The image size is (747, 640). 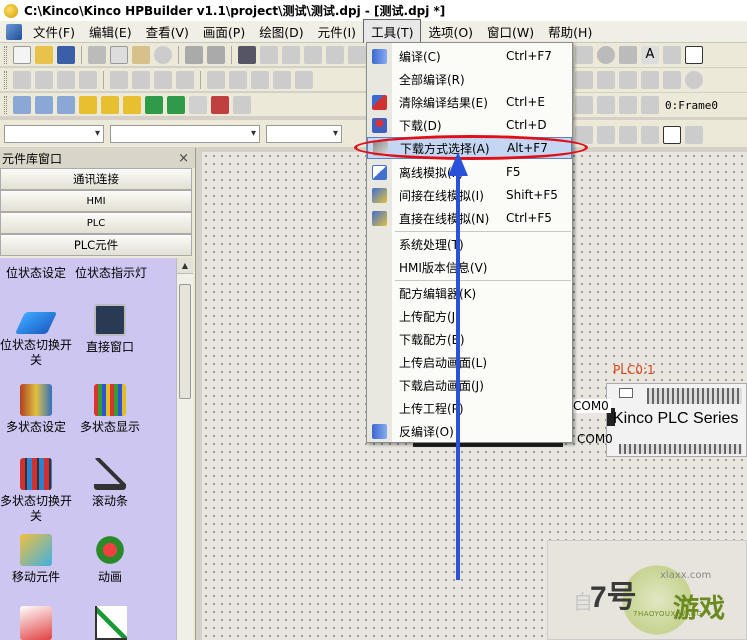 What do you see at coordinates (242, 104) in the screenshot?
I see `table-icon` at bounding box center [242, 104].